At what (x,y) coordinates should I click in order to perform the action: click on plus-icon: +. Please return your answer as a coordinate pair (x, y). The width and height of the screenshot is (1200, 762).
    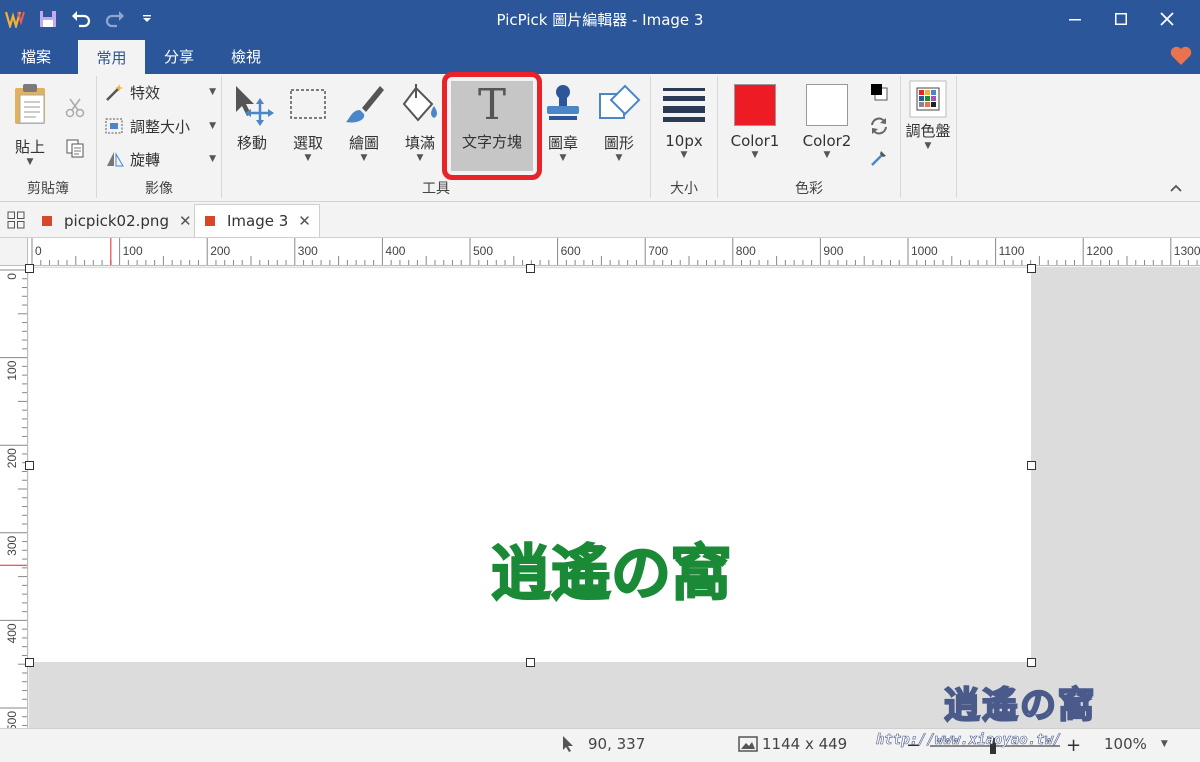
    Looking at the image, I should click on (1074, 745).